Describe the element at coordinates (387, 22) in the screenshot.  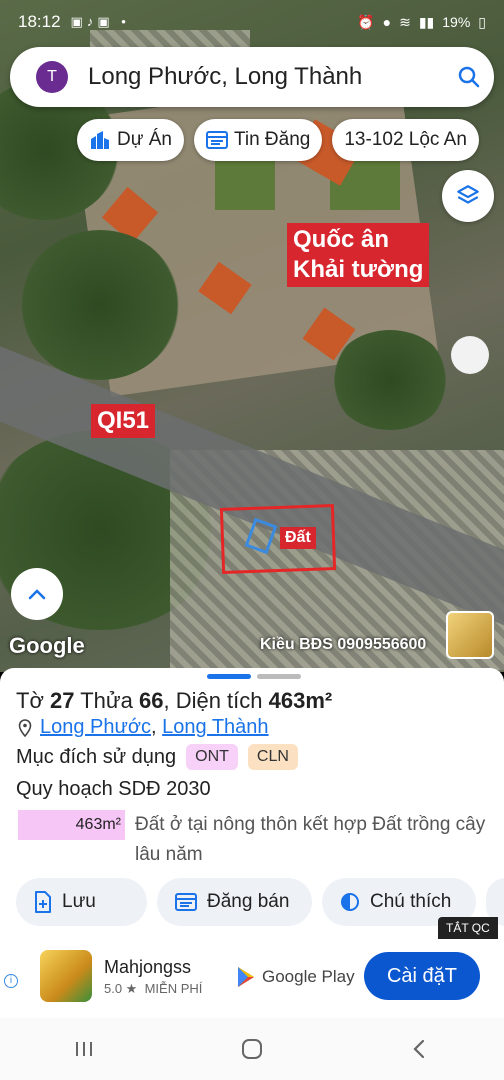
I see `location-icon: ●` at that location.